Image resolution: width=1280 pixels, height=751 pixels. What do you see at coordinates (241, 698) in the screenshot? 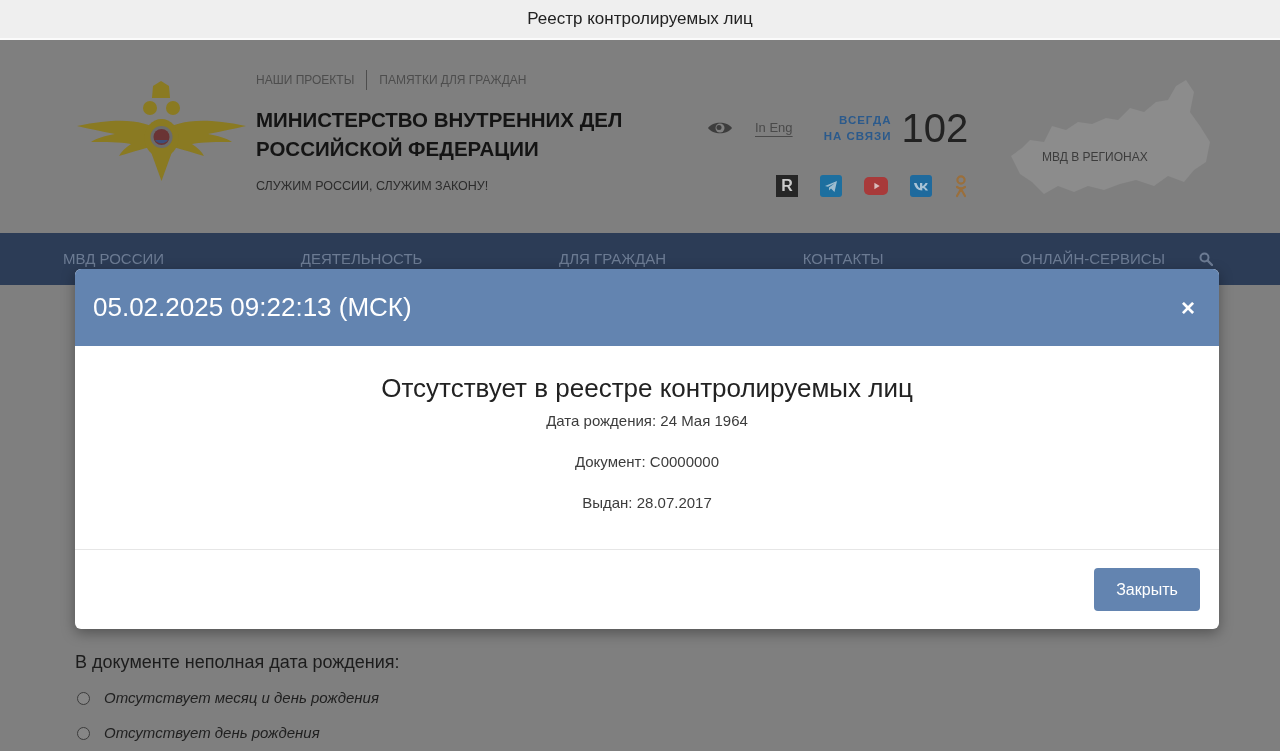
I see `radio-label: Отсутствует месяц и день рождения` at bounding box center [241, 698].